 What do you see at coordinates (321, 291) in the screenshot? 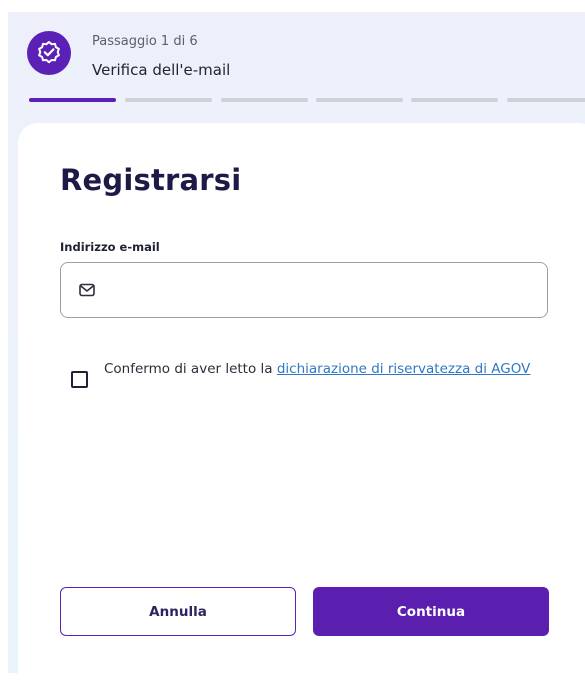
I see `email-input` at bounding box center [321, 291].